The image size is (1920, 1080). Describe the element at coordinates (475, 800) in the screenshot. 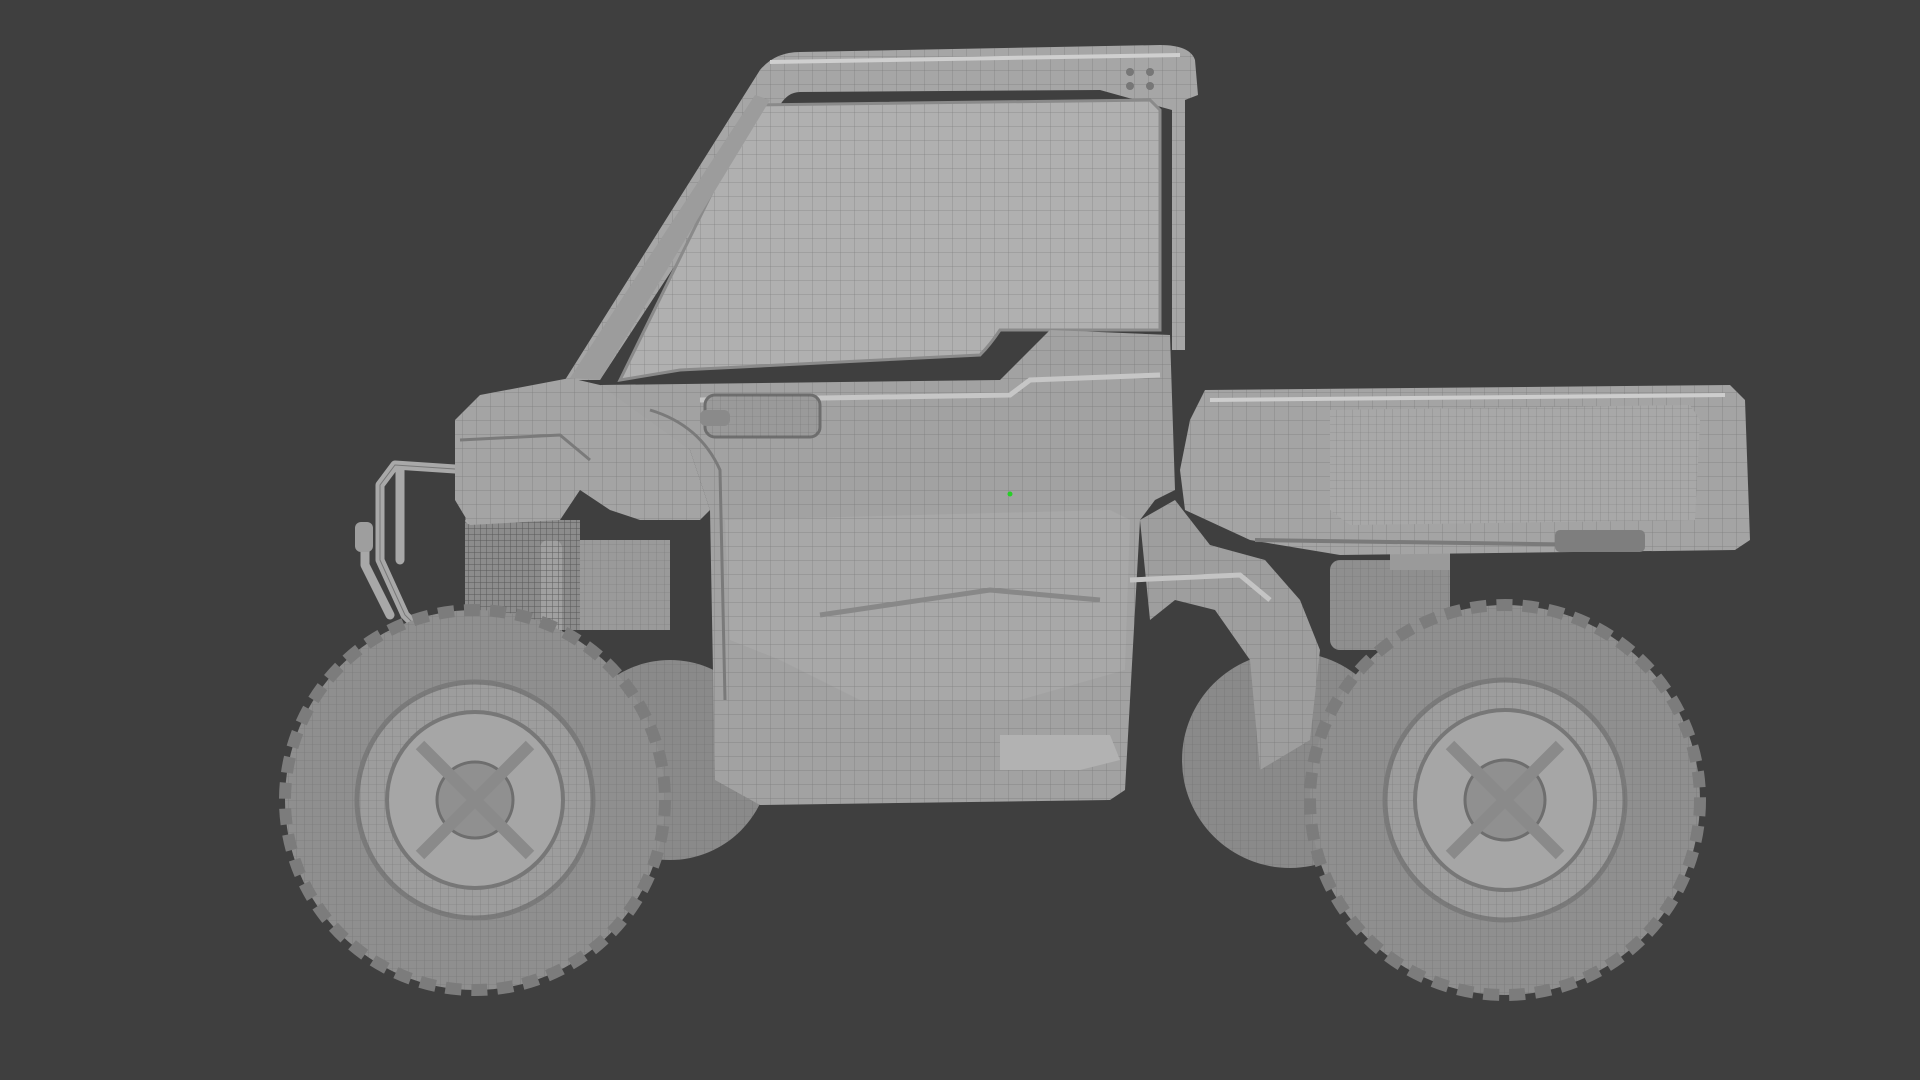

I see `front-wheel` at that location.